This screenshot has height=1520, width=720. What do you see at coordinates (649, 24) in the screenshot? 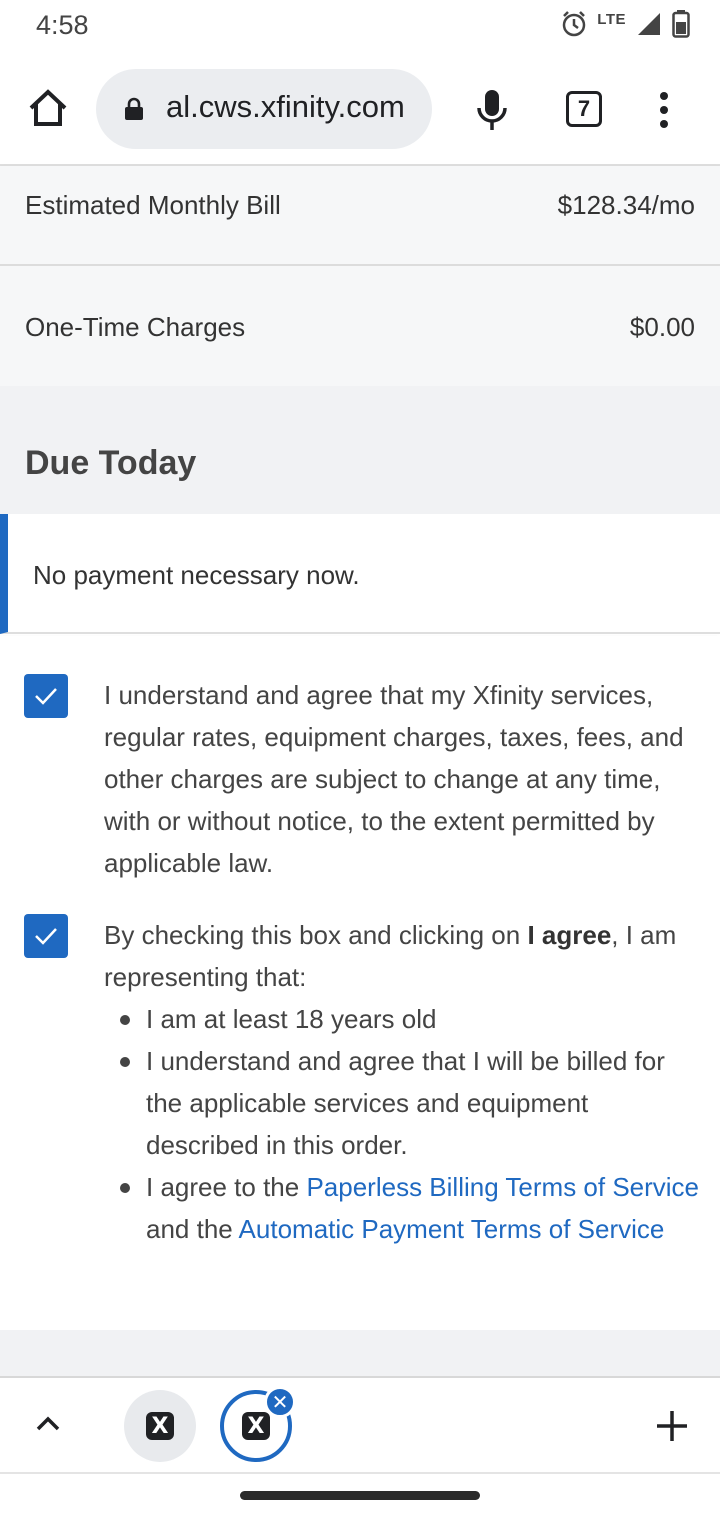
I see `signal-icon` at bounding box center [649, 24].